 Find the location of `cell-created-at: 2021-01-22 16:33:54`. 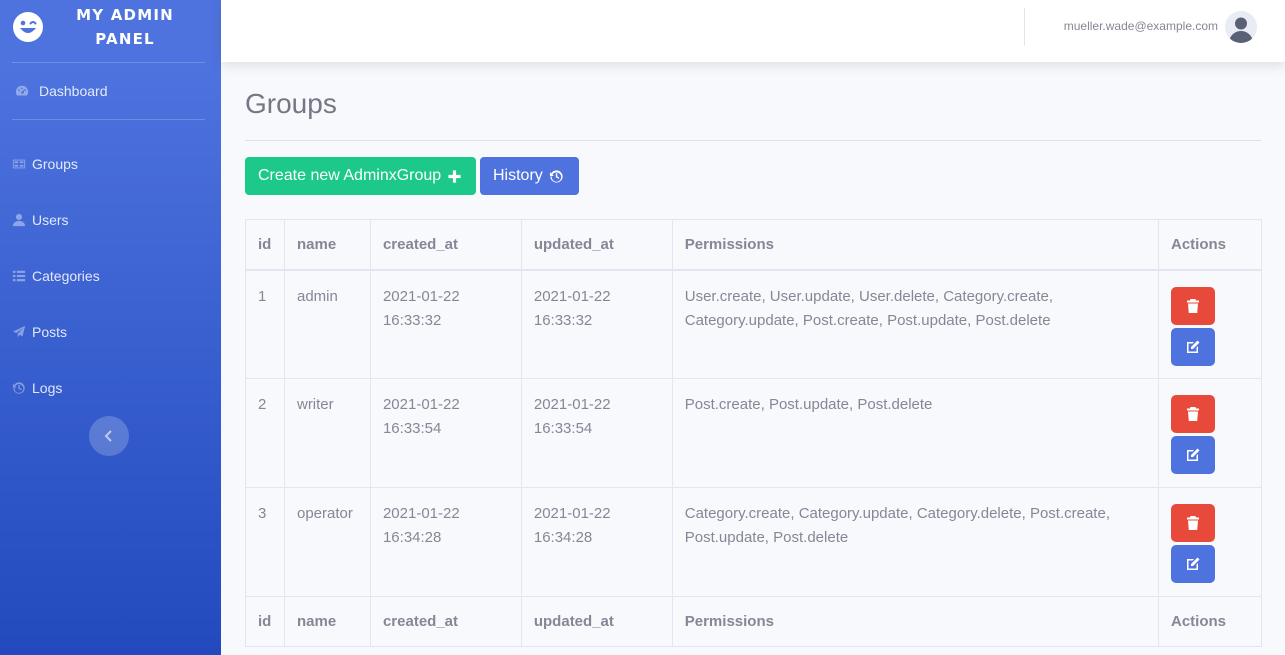

cell-created-at: 2021-01-22 16:33:54 is located at coordinates (445, 433).